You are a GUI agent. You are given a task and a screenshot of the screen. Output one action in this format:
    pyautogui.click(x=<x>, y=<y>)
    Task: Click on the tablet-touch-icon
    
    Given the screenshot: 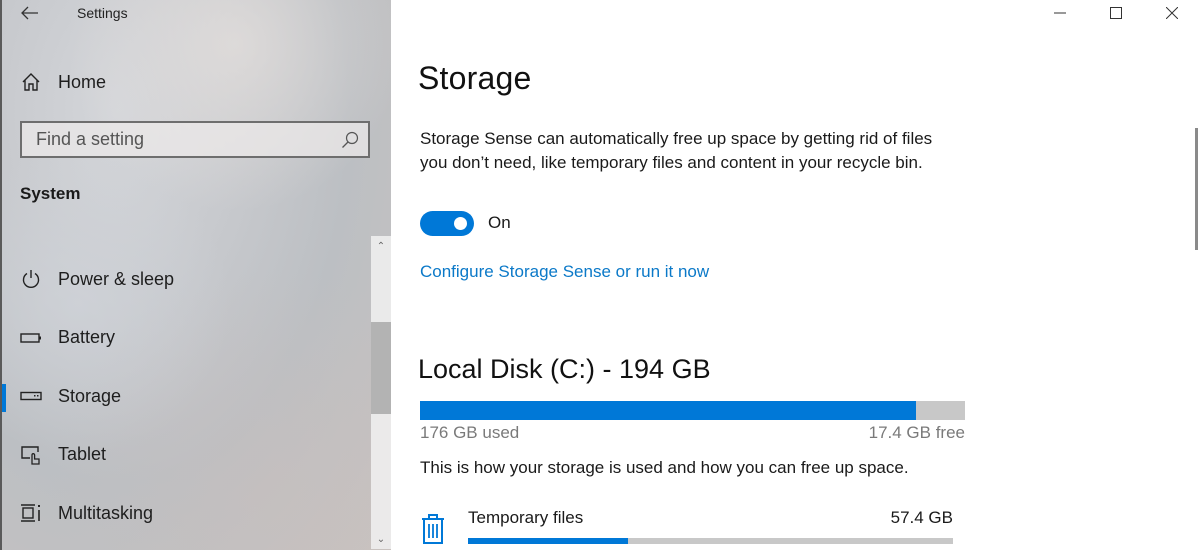 What is the action you would take?
    pyautogui.click(x=31, y=455)
    